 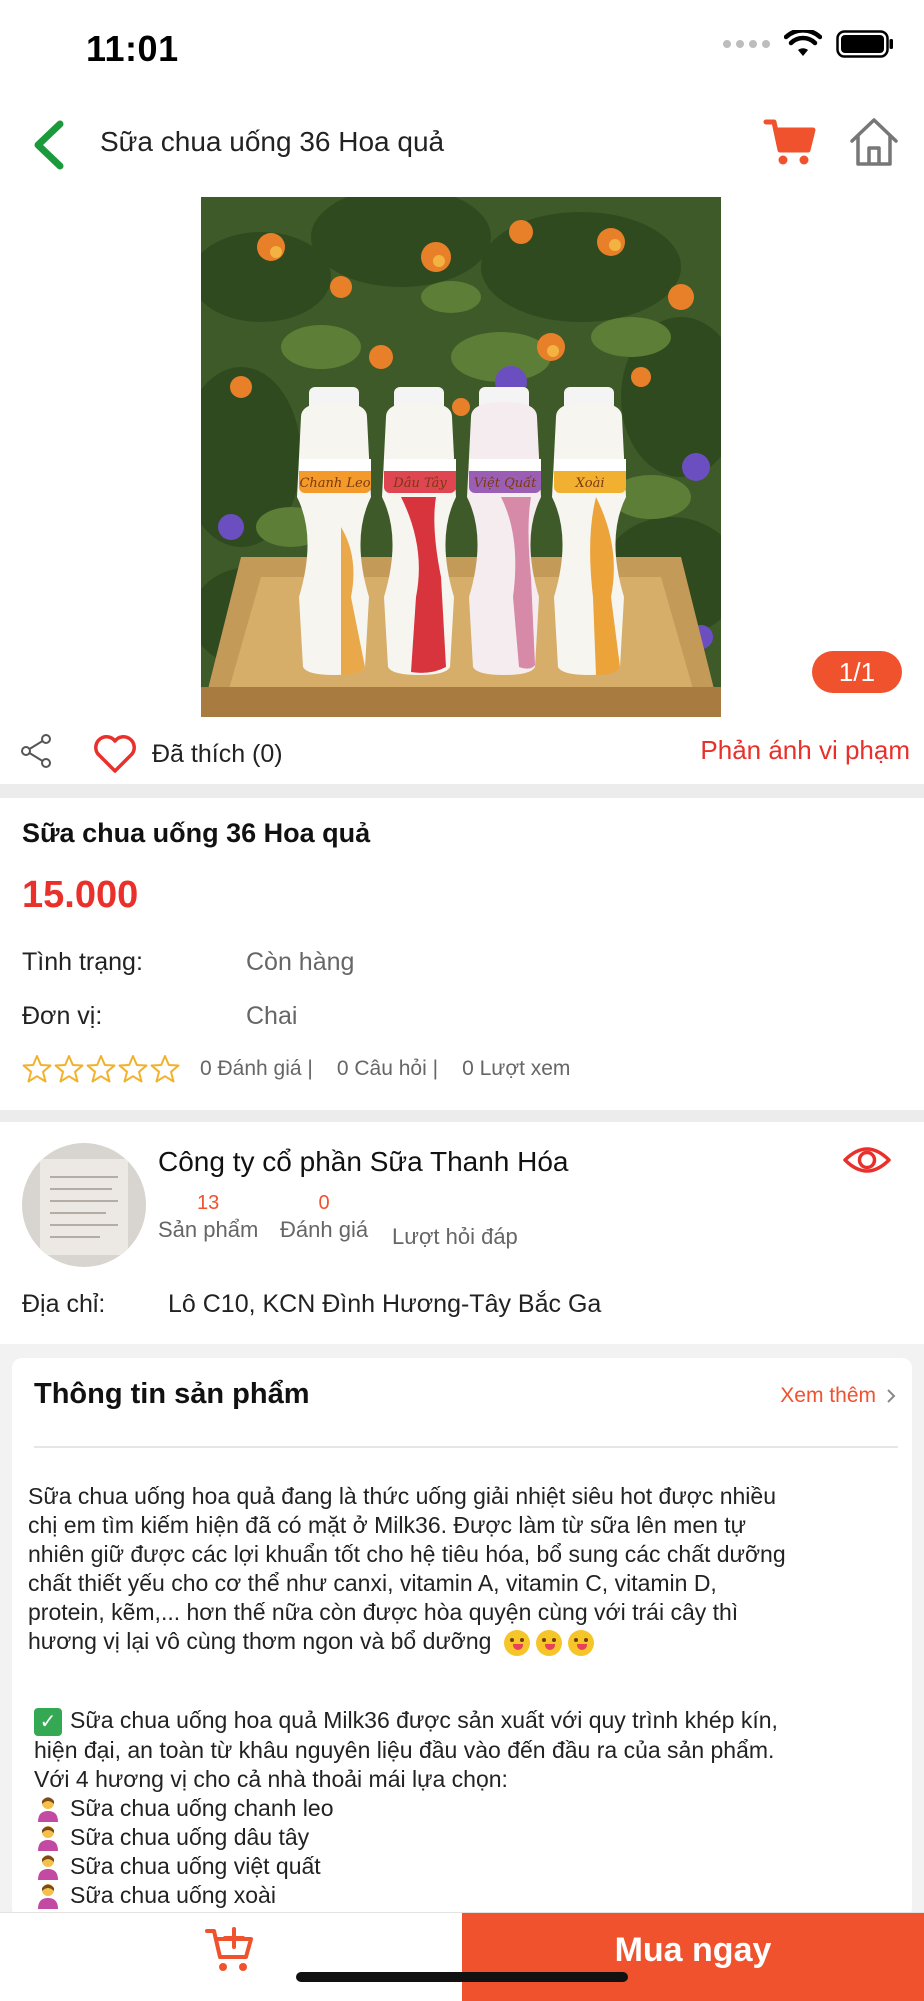 I want to click on home-indicator, so click(x=462, y=1977).